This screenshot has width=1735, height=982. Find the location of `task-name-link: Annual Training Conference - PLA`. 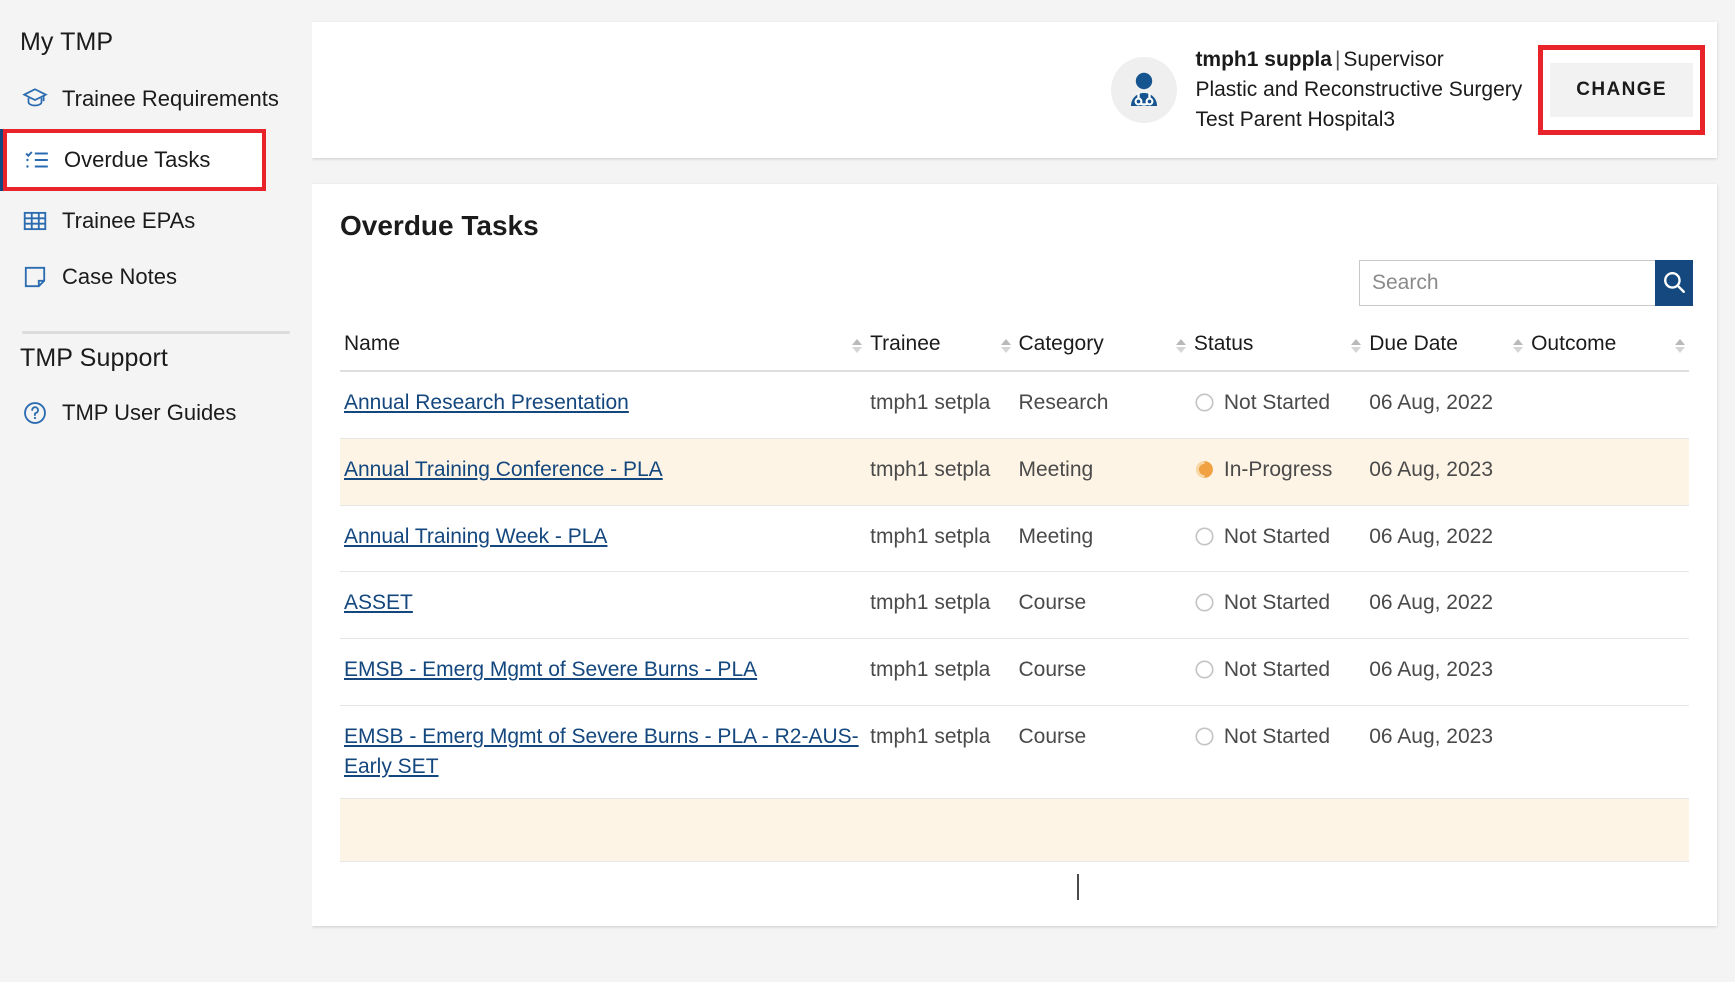

task-name-link: Annual Training Conference - PLA is located at coordinates (503, 469).